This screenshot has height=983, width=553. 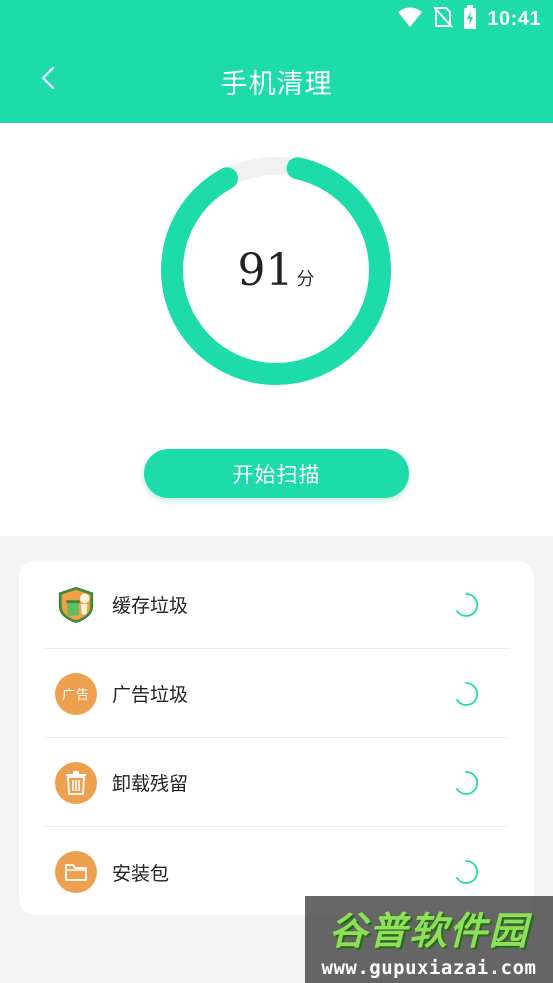 What do you see at coordinates (276, 605) in the screenshot?
I see `list-item-cache-trash: 缓存垃圾` at bounding box center [276, 605].